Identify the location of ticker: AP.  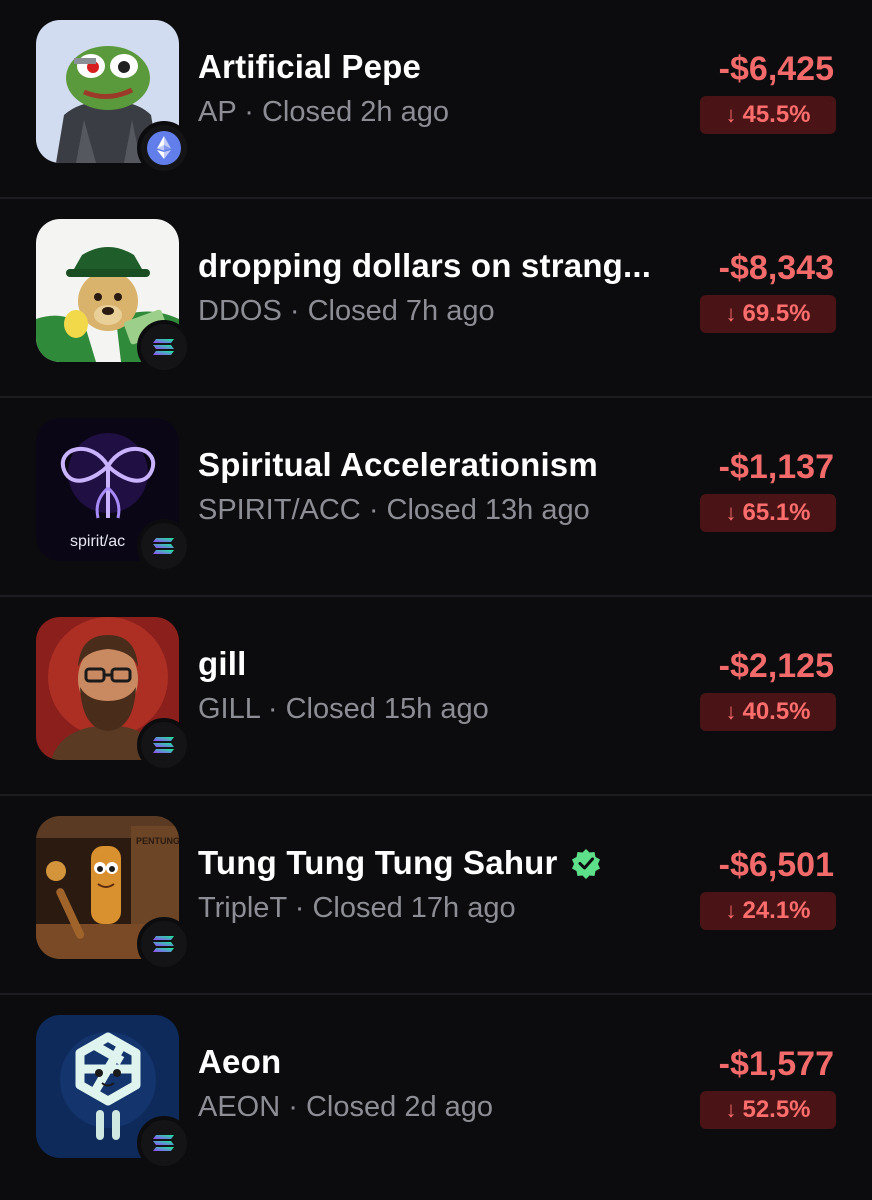
(217, 112).